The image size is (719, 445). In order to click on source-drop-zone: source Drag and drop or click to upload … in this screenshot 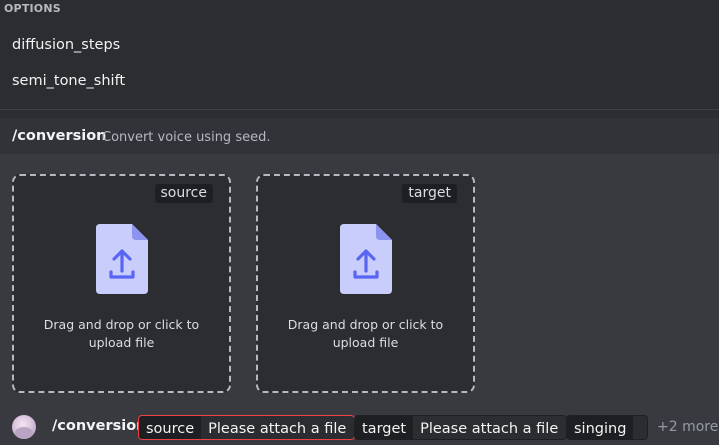, I will do `click(121, 283)`.